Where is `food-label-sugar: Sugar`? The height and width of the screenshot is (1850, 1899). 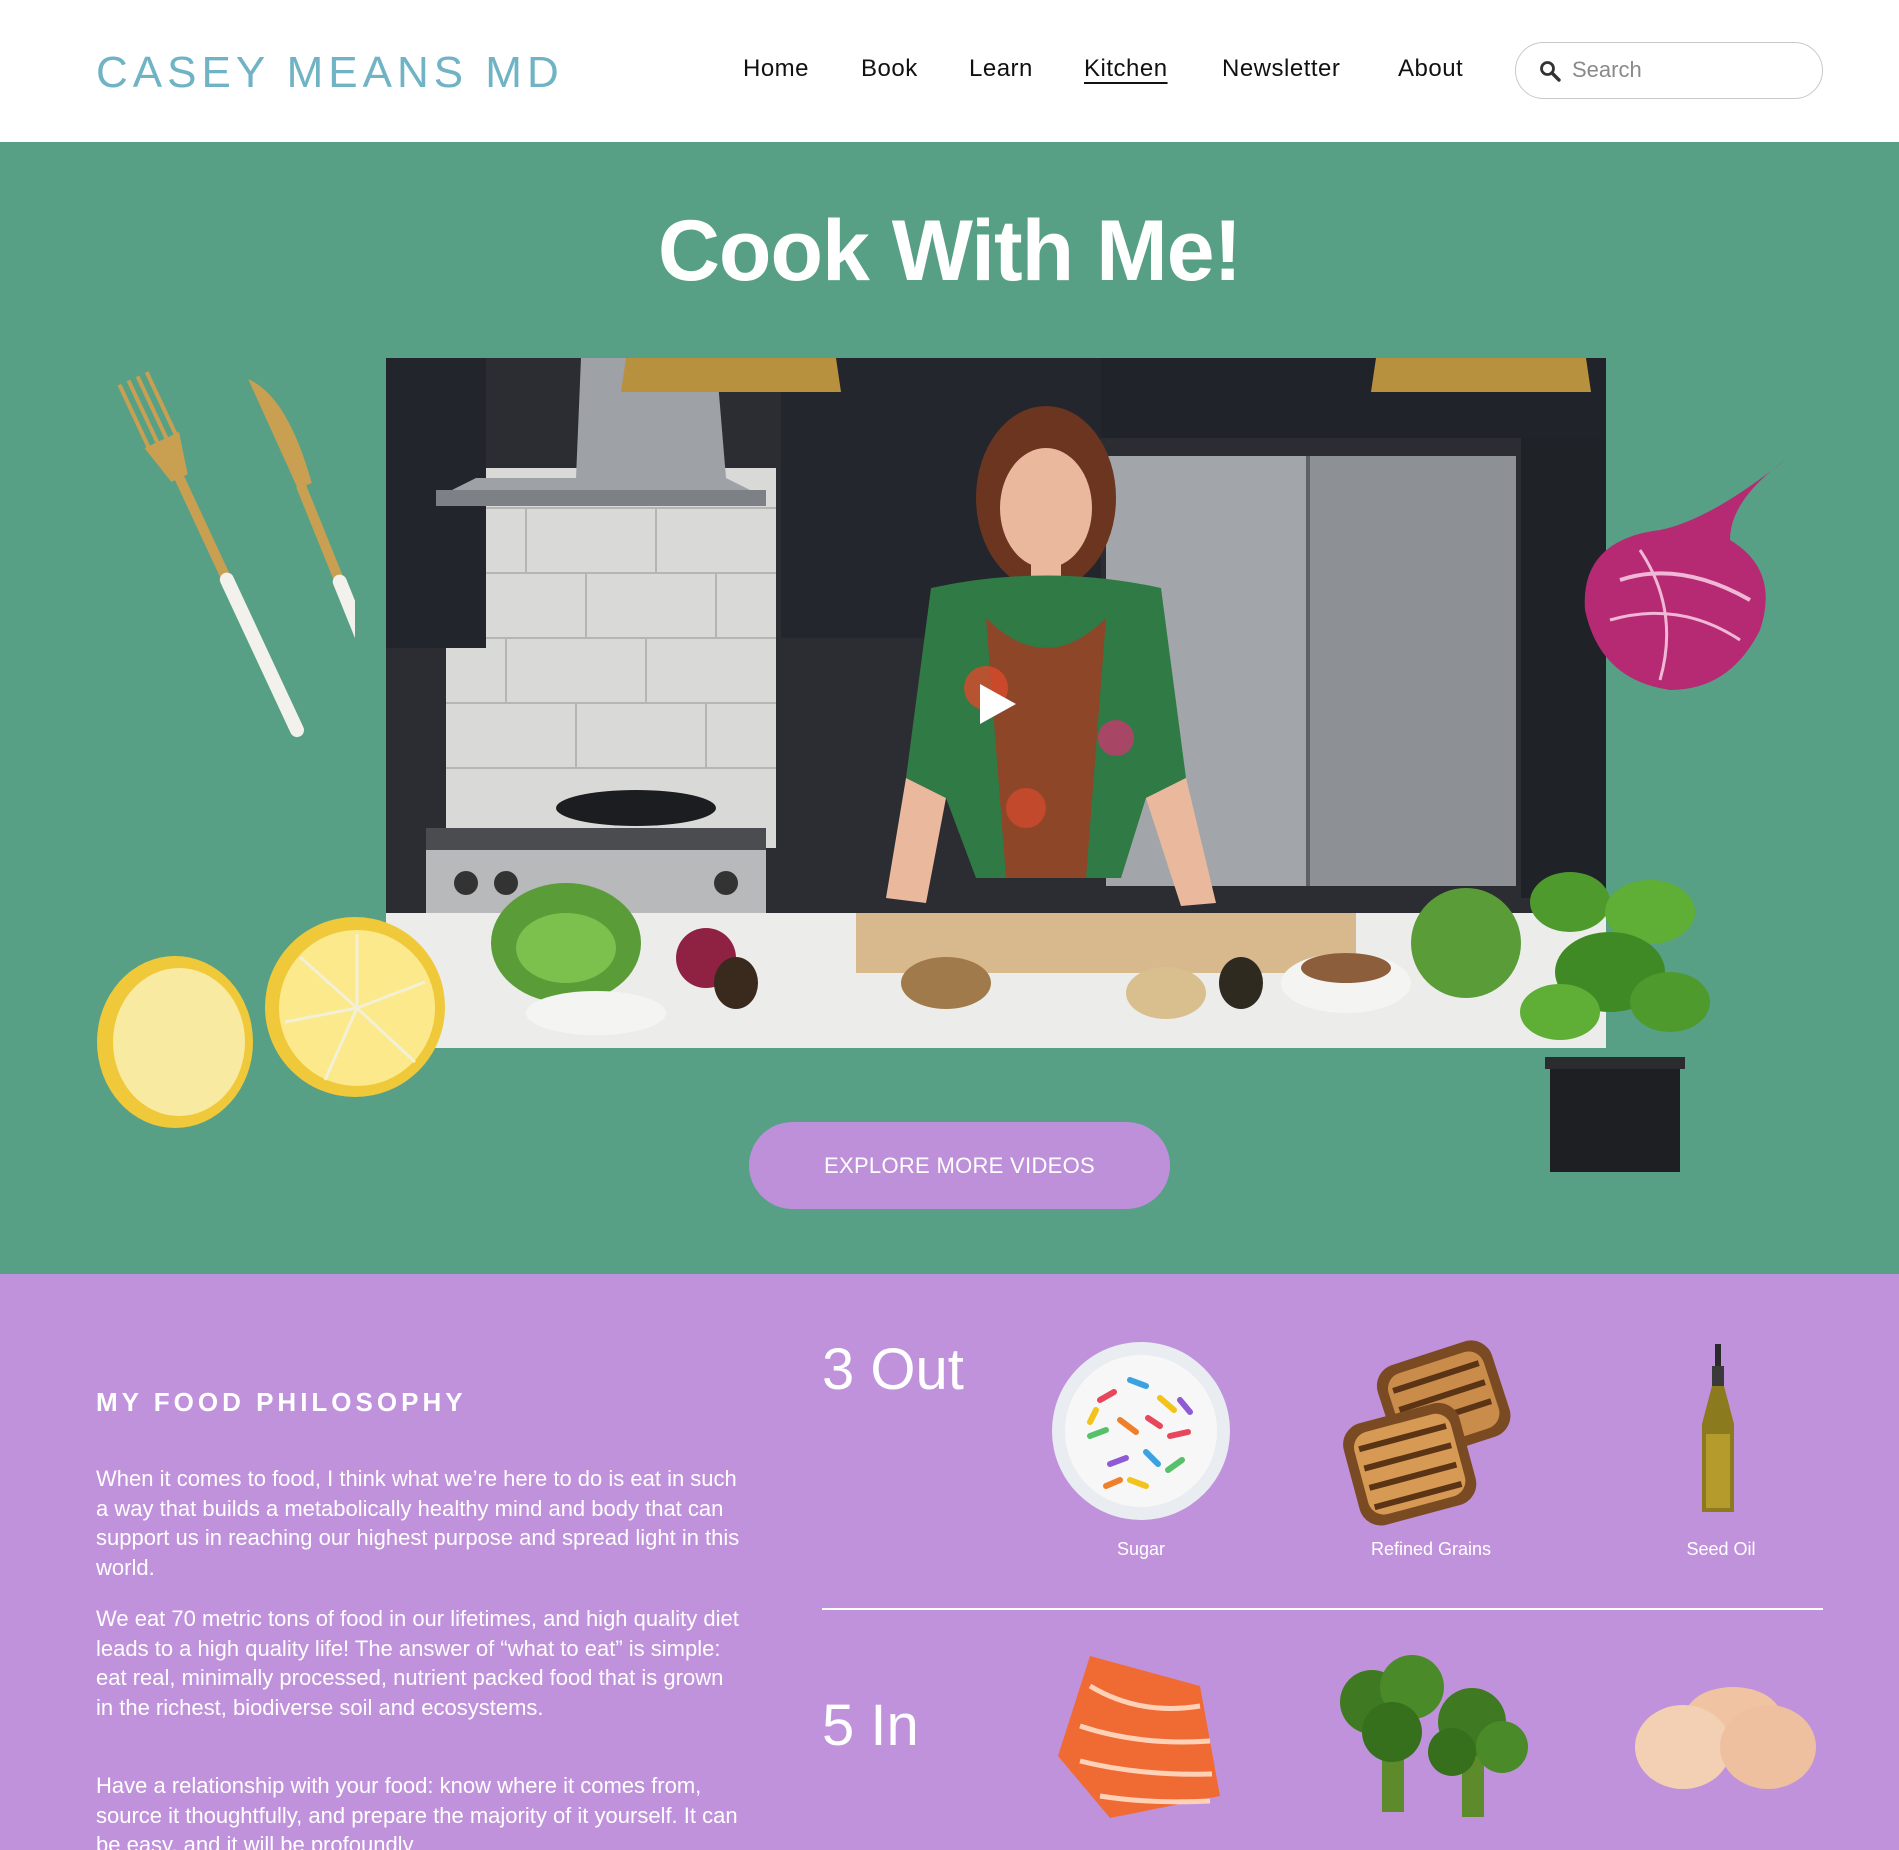
food-label-sugar: Sugar is located at coordinates (1141, 1549).